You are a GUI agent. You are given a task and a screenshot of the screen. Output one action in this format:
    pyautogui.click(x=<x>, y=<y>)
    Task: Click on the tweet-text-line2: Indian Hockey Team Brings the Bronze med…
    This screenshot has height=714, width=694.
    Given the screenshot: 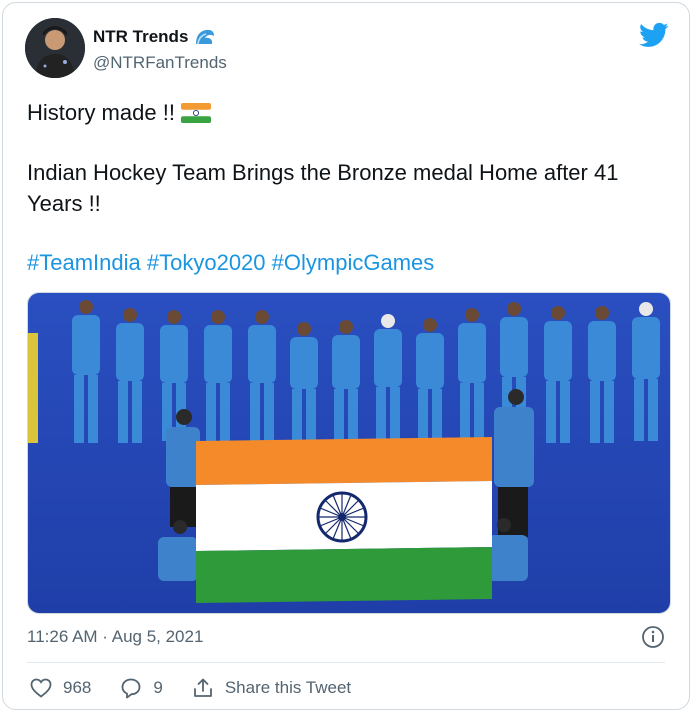 What is the action you would take?
    pyautogui.click(x=323, y=188)
    